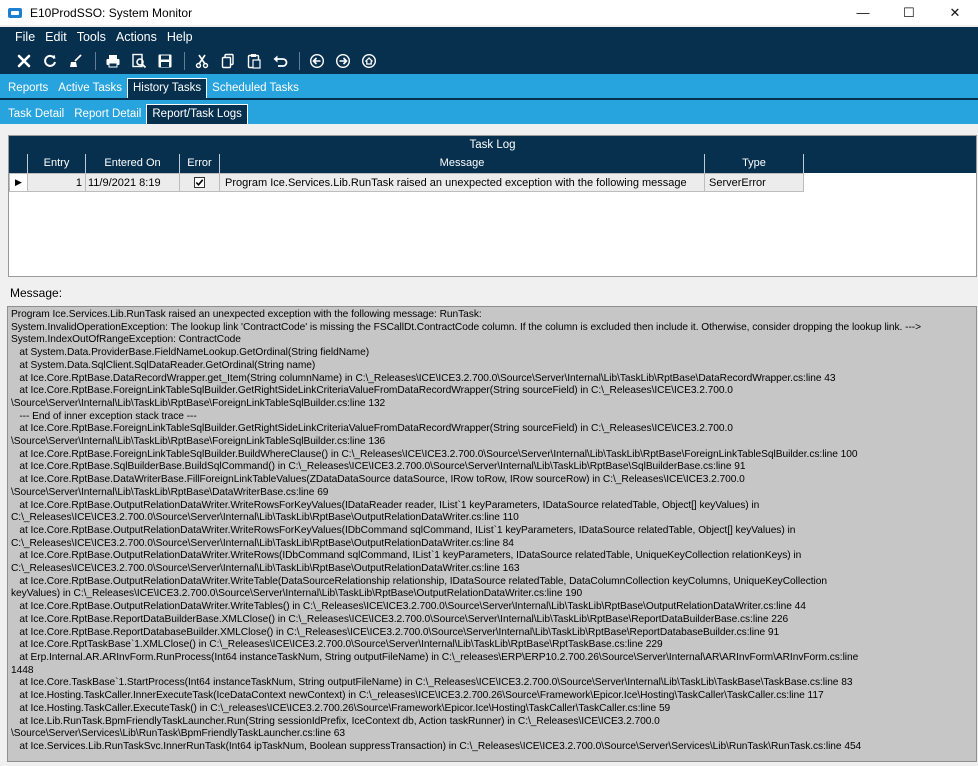 This screenshot has width=978, height=766. I want to click on tab-report-task-logs: Report/Task Logs, so click(197, 114).